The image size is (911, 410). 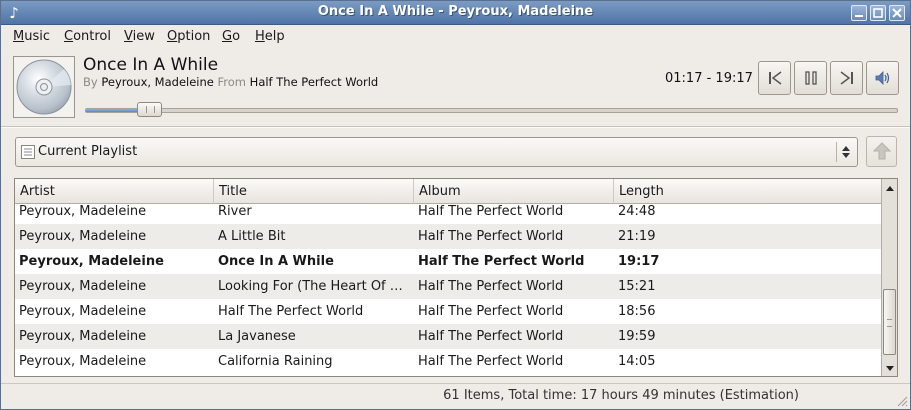 What do you see at coordinates (28, 152) in the screenshot?
I see `playlist-icon` at bounding box center [28, 152].